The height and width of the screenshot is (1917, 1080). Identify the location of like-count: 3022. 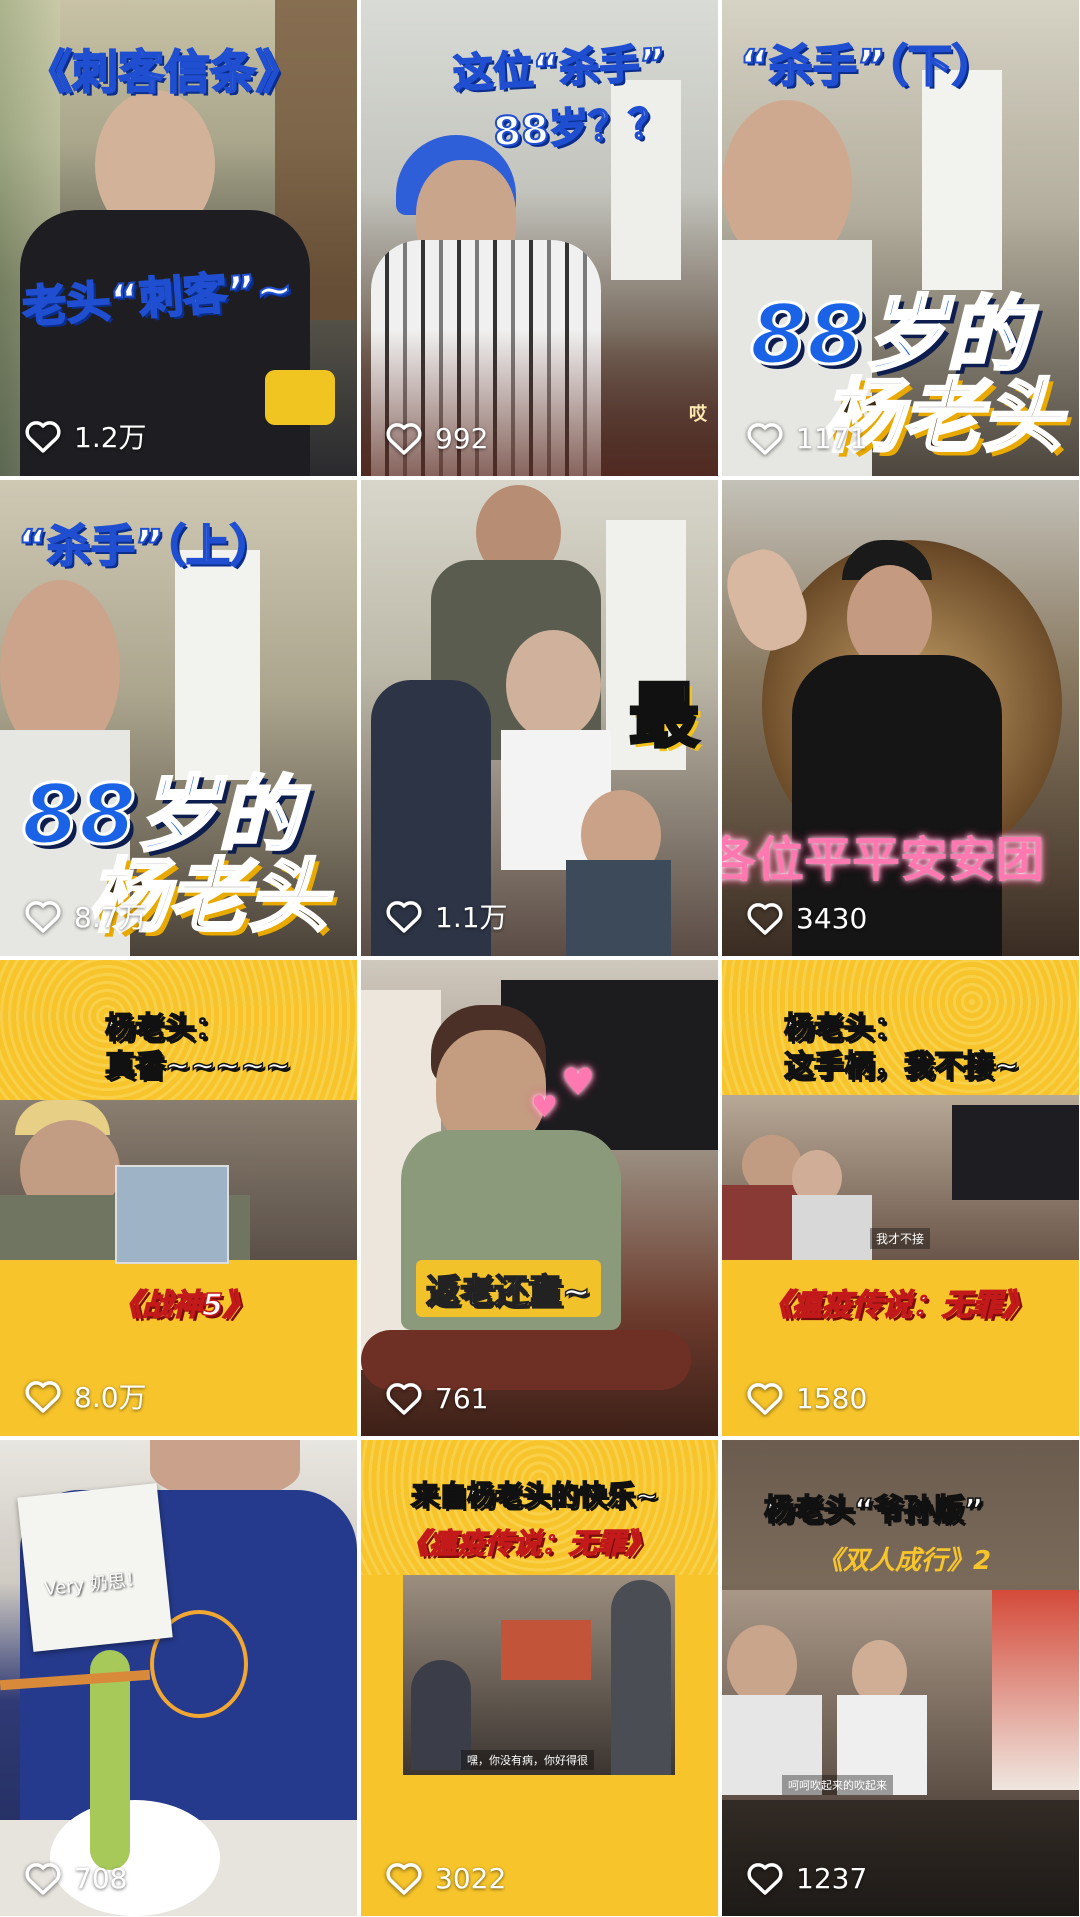
(445, 1878).